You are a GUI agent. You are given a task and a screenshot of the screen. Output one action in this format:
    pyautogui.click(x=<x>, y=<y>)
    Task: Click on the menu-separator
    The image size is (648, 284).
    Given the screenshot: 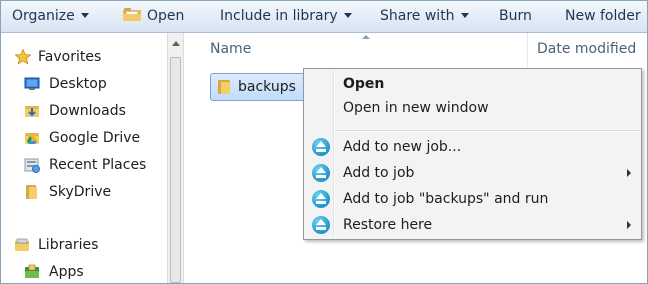 What is the action you would take?
    pyautogui.click(x=488, y=131)
    